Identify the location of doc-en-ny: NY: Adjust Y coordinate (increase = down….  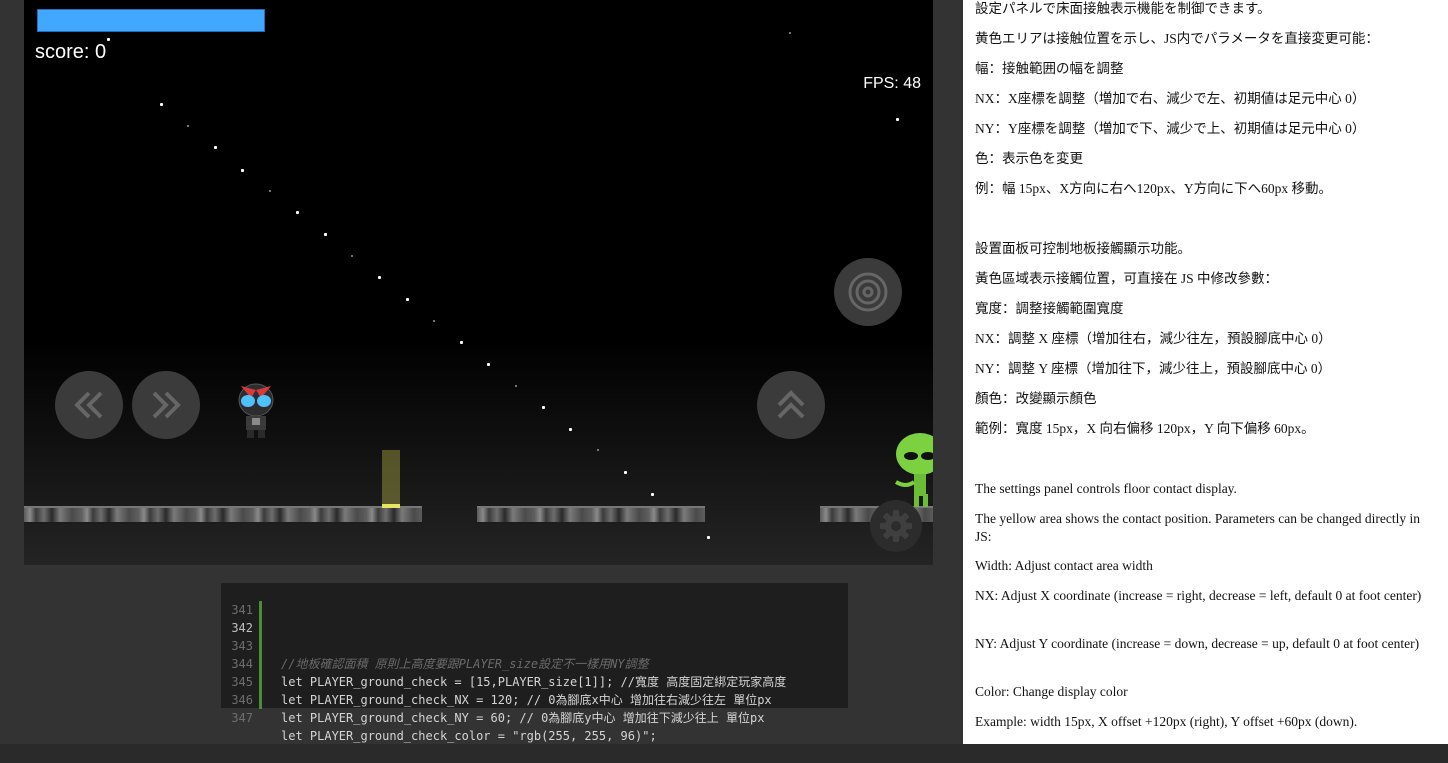
(1197, 643).